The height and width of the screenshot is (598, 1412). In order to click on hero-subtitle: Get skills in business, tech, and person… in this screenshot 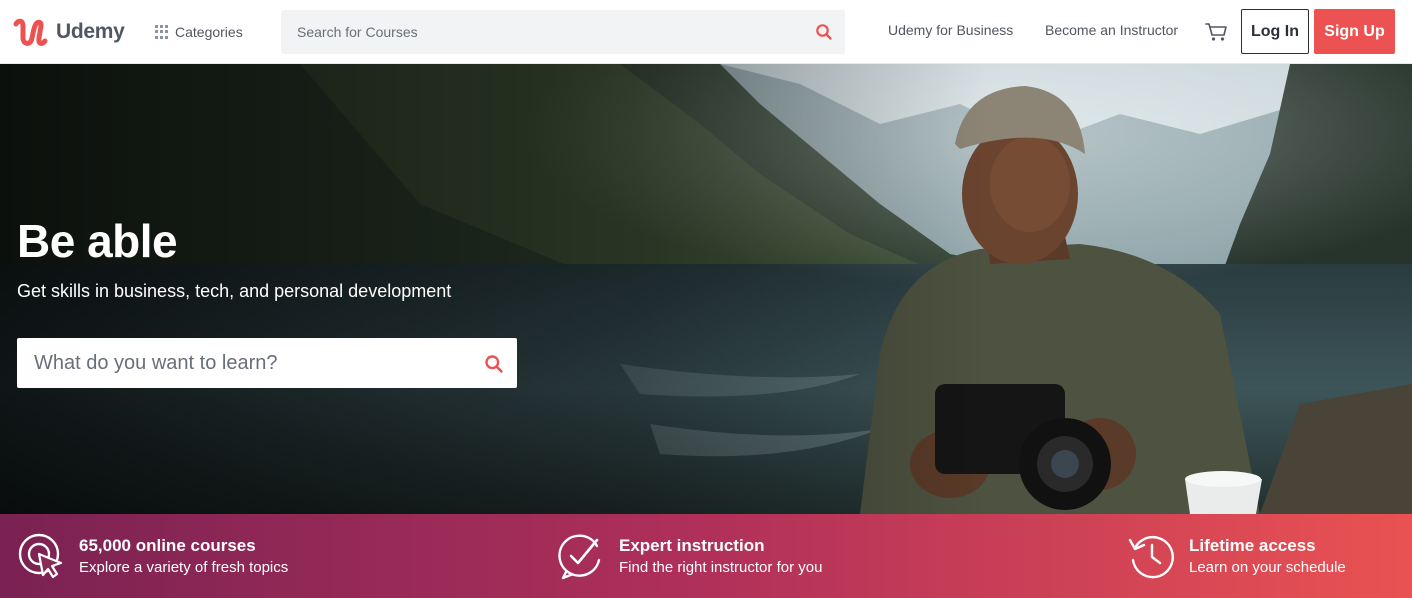, I will do `click(234, 291)`.